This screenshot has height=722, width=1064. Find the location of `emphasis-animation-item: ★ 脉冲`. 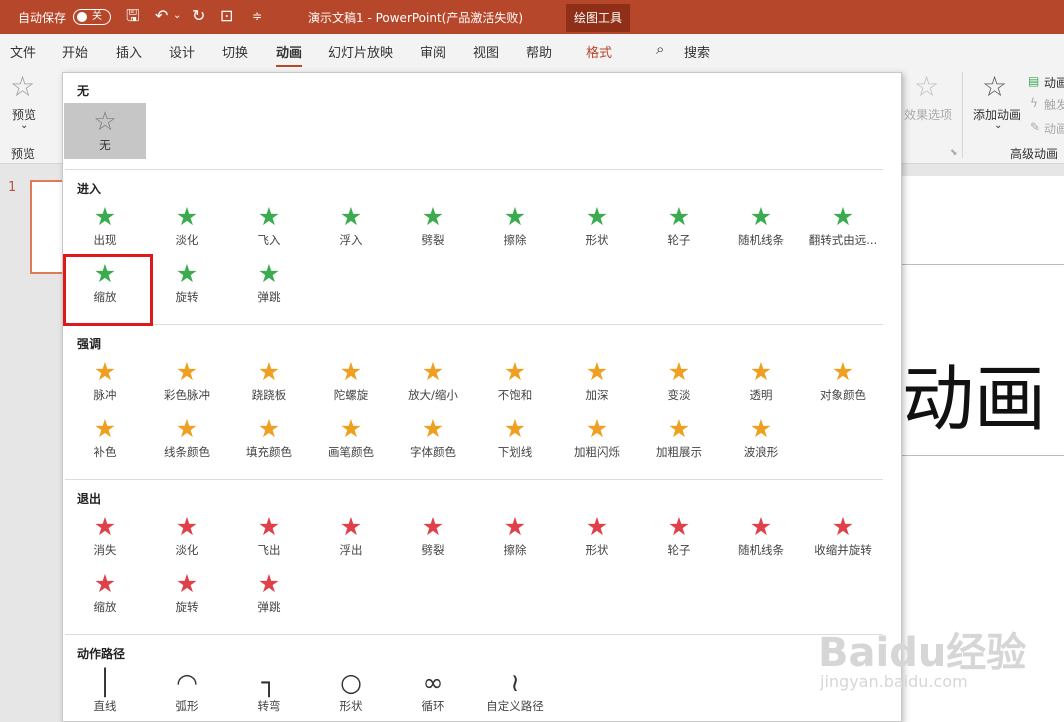

emphasis-animation-item: ★ 脉冲 is located at coordinates (105, 384).